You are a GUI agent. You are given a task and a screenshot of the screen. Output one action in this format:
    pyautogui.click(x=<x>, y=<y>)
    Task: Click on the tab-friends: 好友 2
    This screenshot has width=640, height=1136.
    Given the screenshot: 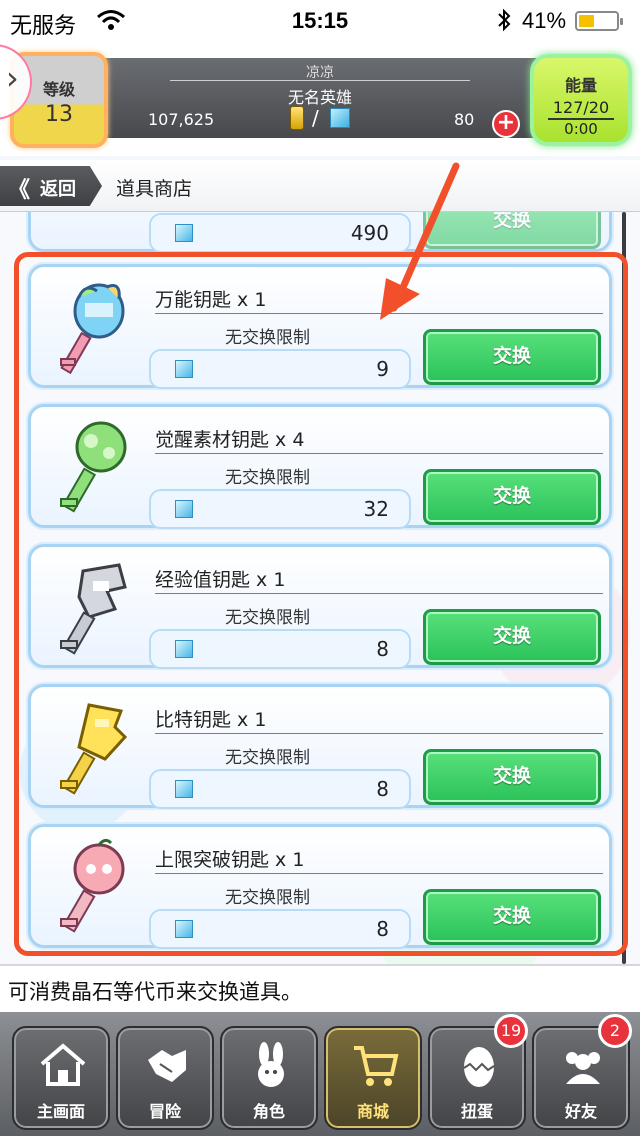 What is the action you would take?
    pyautogui.click(x=582, y=1072)
    